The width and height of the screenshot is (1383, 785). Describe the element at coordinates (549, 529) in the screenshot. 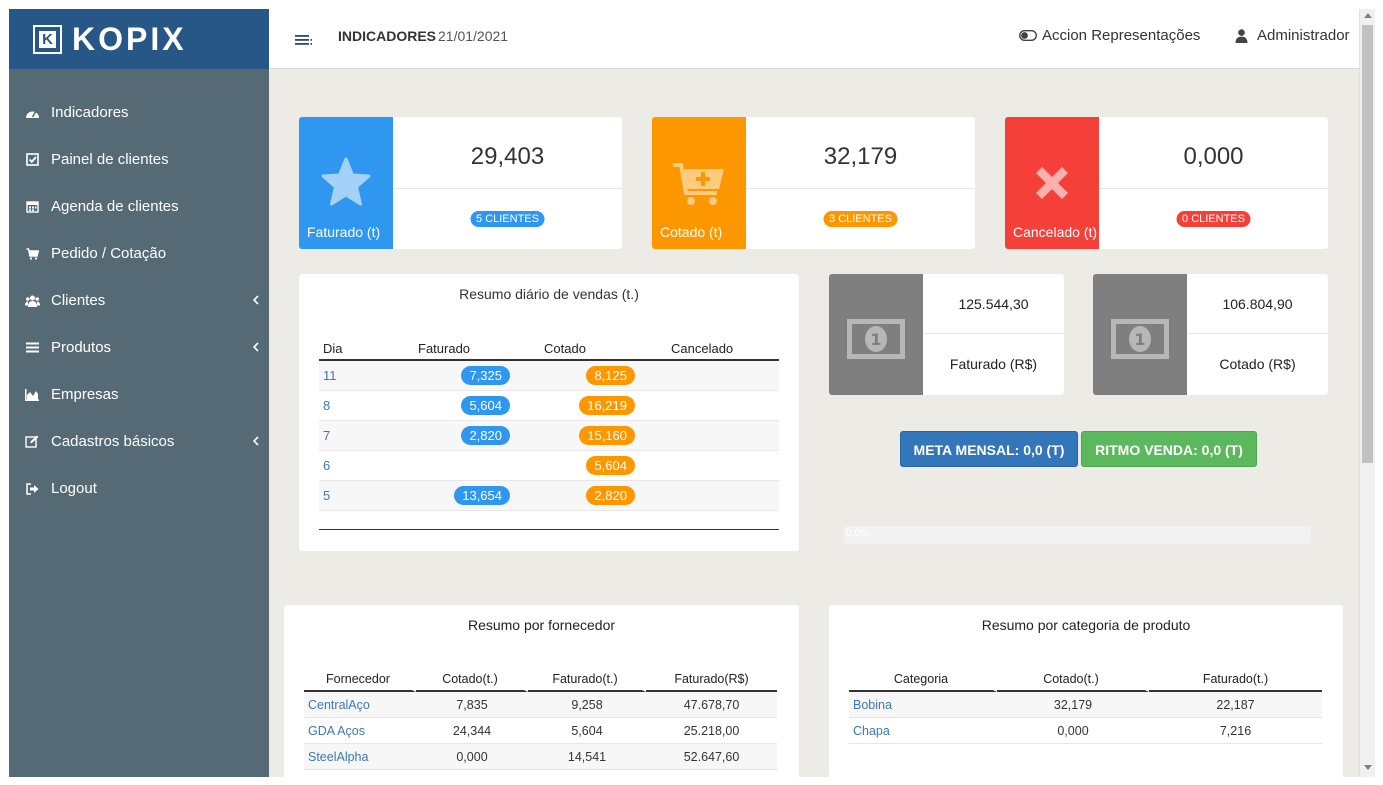

I see `table-divider` at that location.